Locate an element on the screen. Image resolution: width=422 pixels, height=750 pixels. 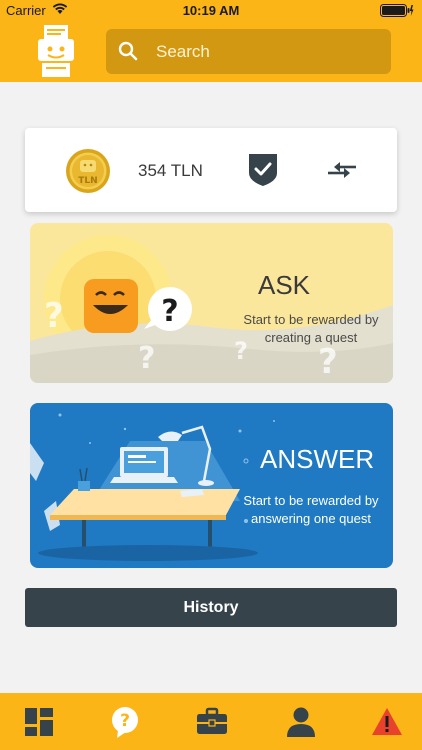
clock: 10:19 AM is located at coordinates (211, 10).